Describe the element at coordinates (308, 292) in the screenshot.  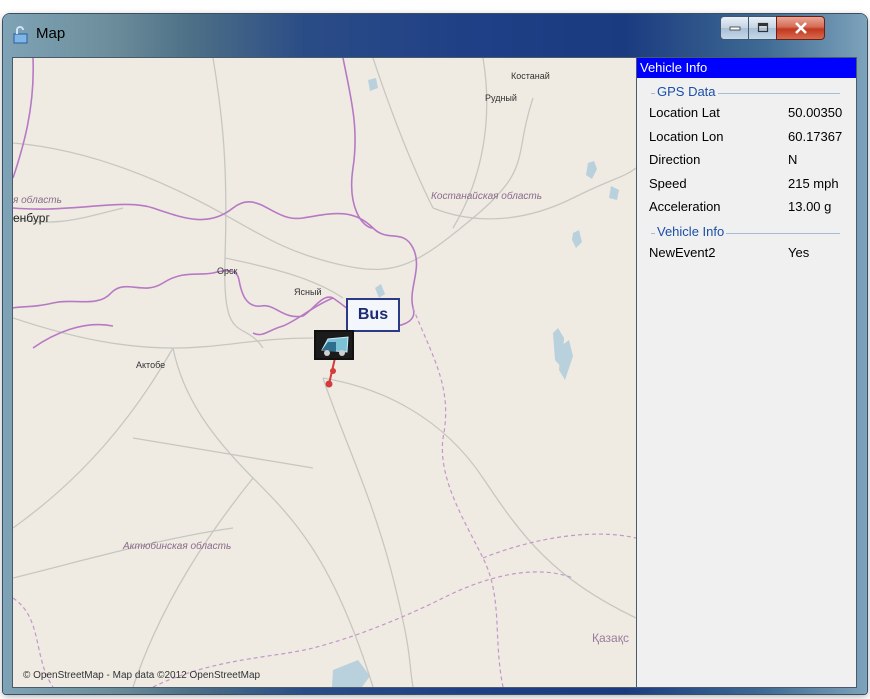
I see `map-label-yasnyi: Ясный` at that location.